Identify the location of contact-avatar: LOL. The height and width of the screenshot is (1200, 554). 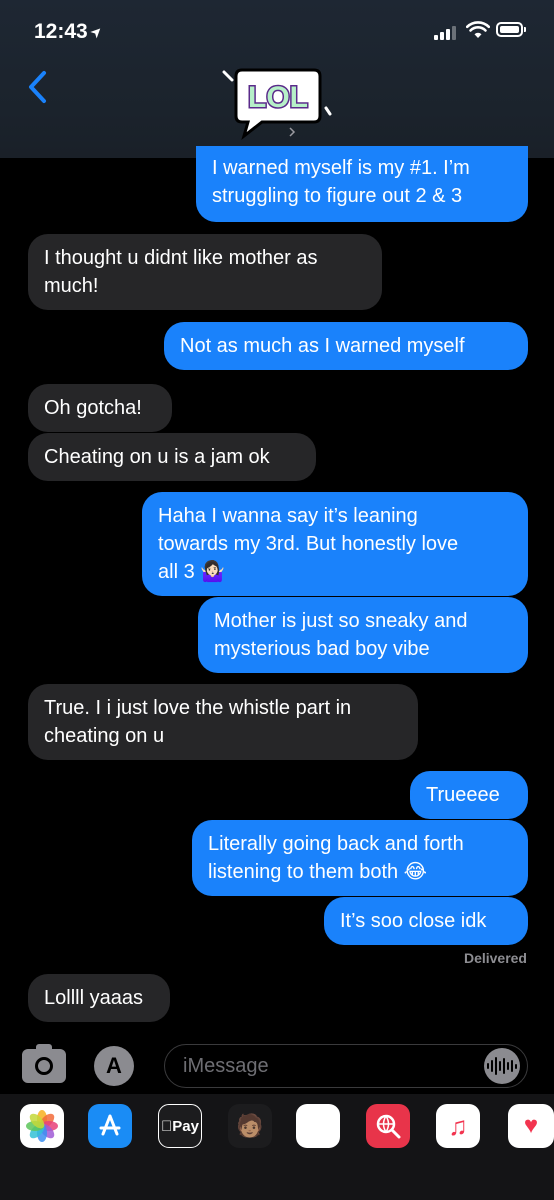
(277, 104).